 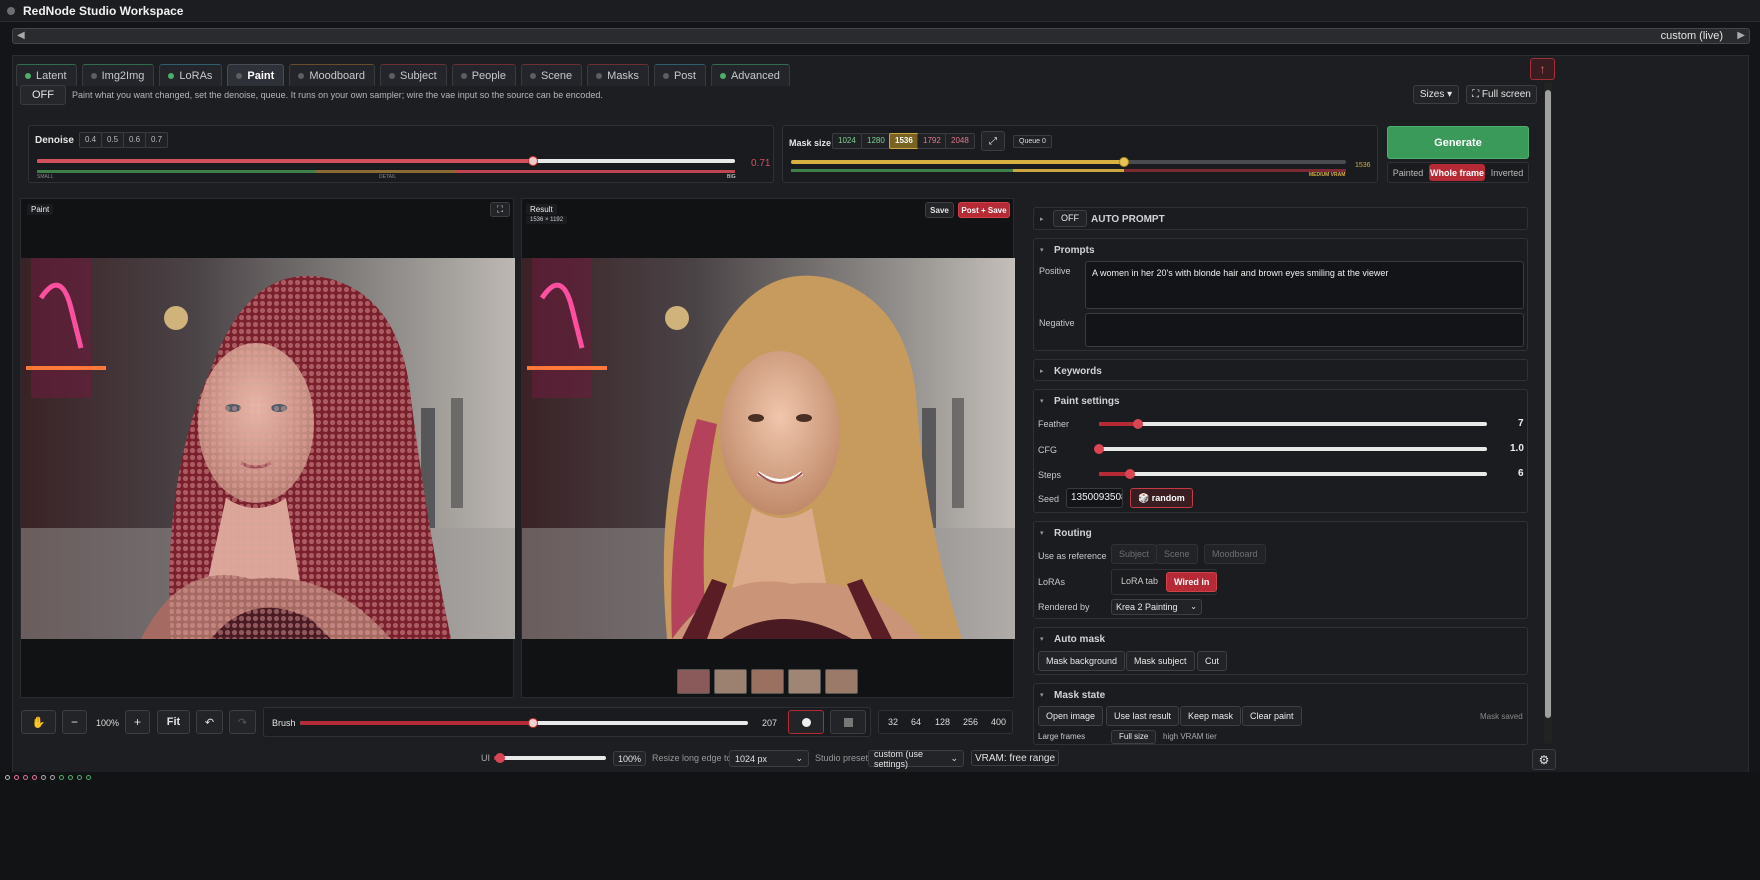 What do you see at coordinates (1137, 424) in the screenshot?
I see `feather-knob` at bounding box center [1137, 424].